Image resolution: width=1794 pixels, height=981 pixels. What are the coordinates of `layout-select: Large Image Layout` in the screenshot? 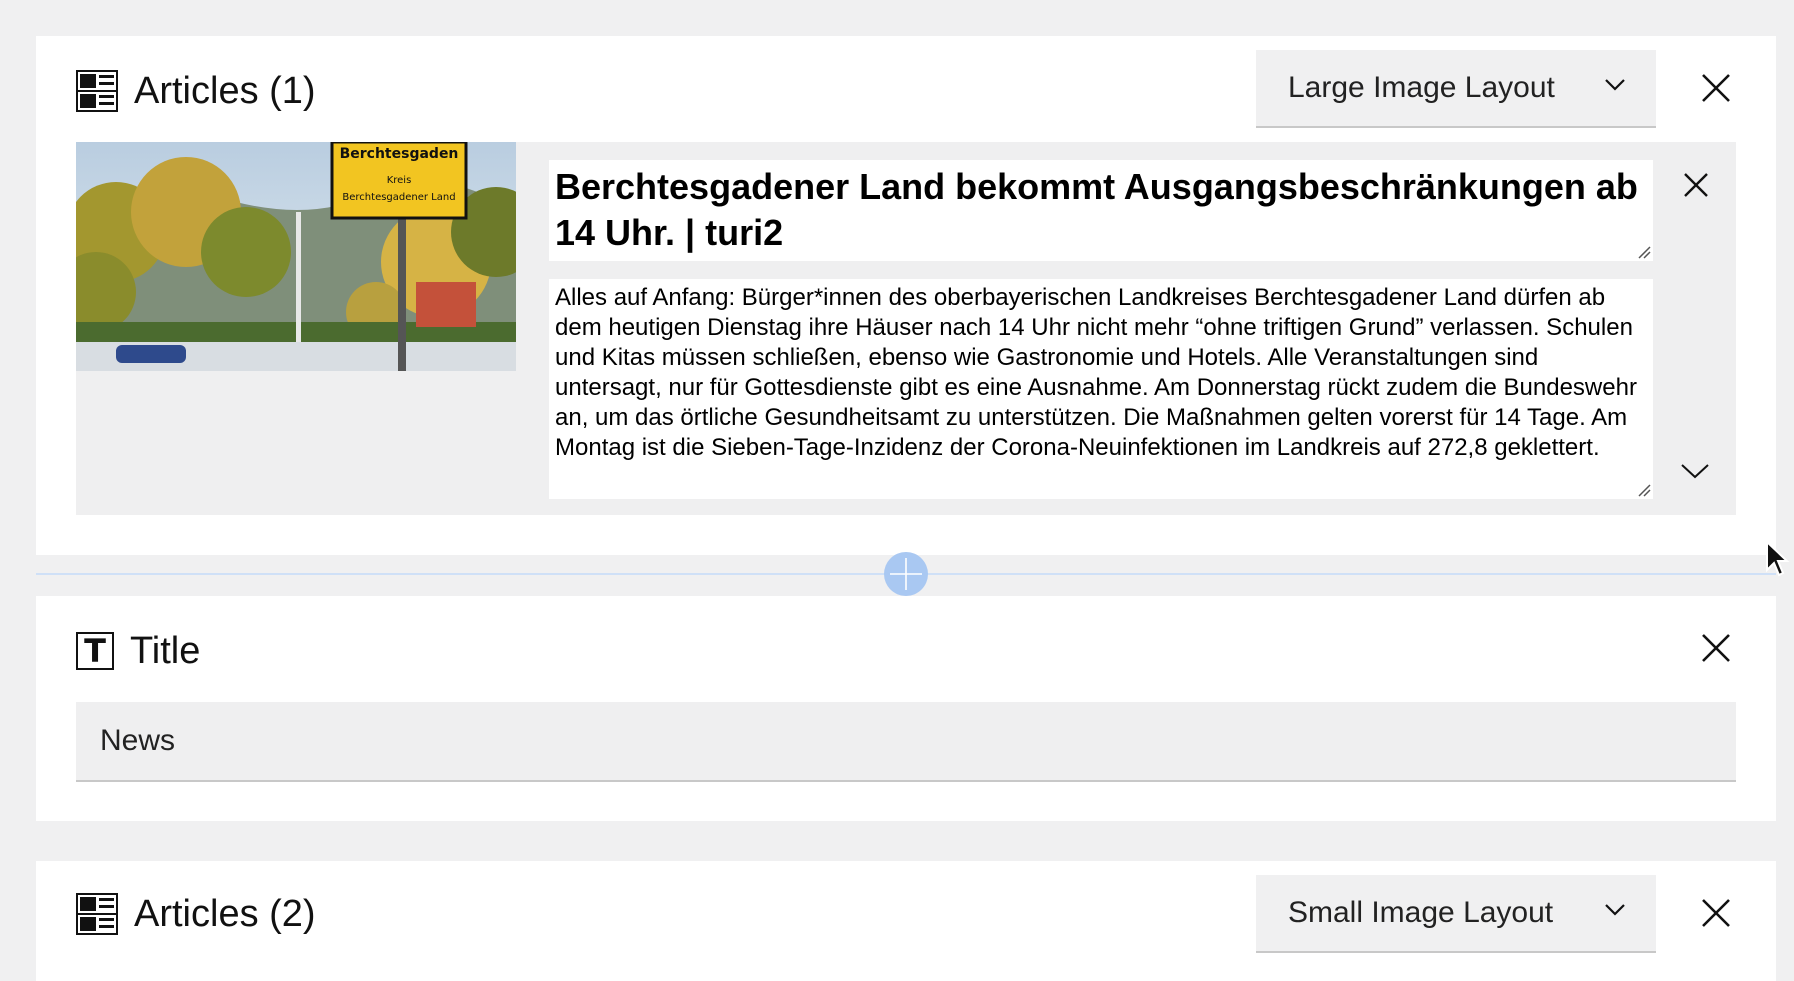 It's located at (1456, 89).